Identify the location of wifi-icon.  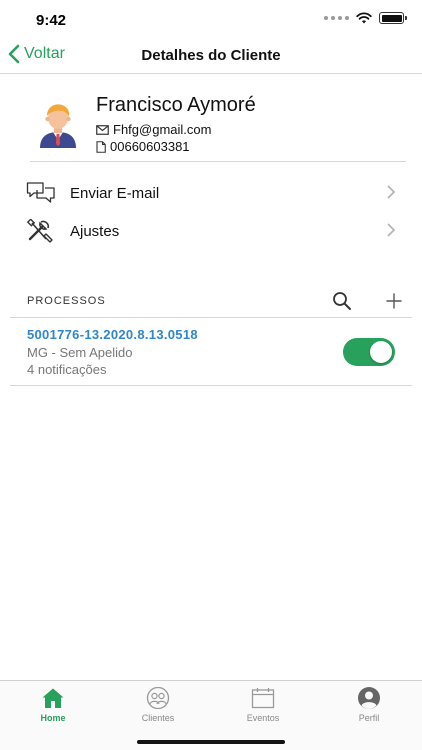
(364, 18).